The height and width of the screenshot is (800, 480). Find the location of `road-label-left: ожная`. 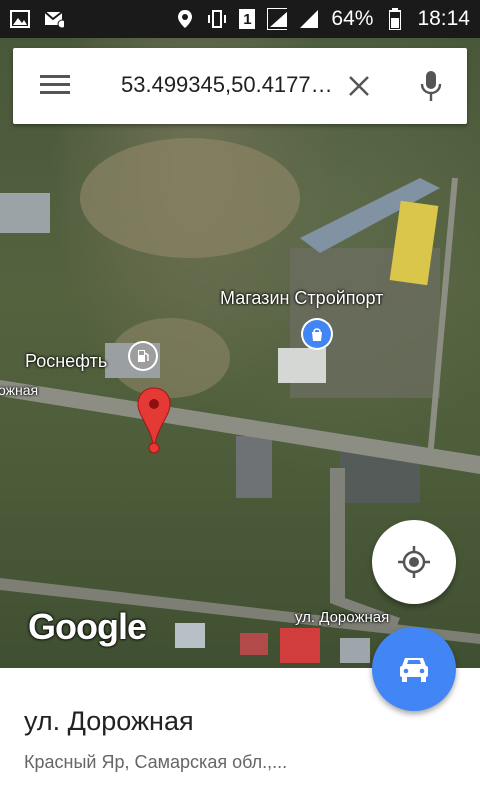

road-label-left: ожная is located at coordinates (19, 390).